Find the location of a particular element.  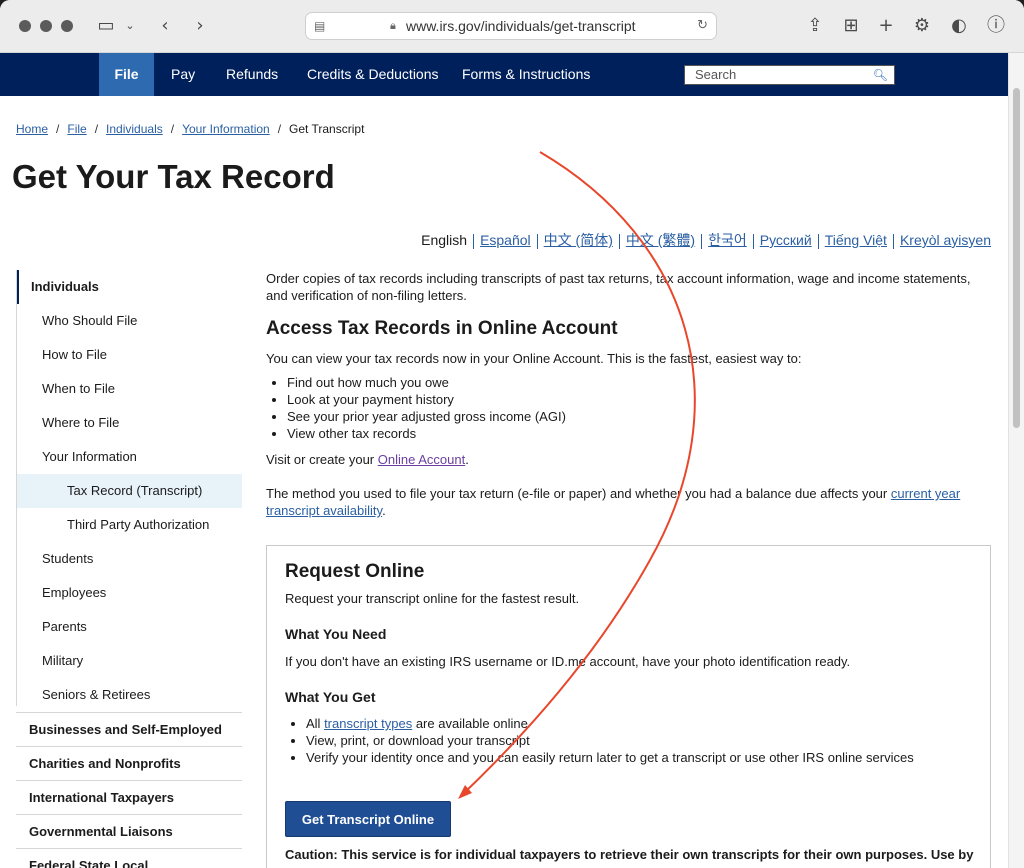

nav-pay: Pay is located at coordinates (183, 74).